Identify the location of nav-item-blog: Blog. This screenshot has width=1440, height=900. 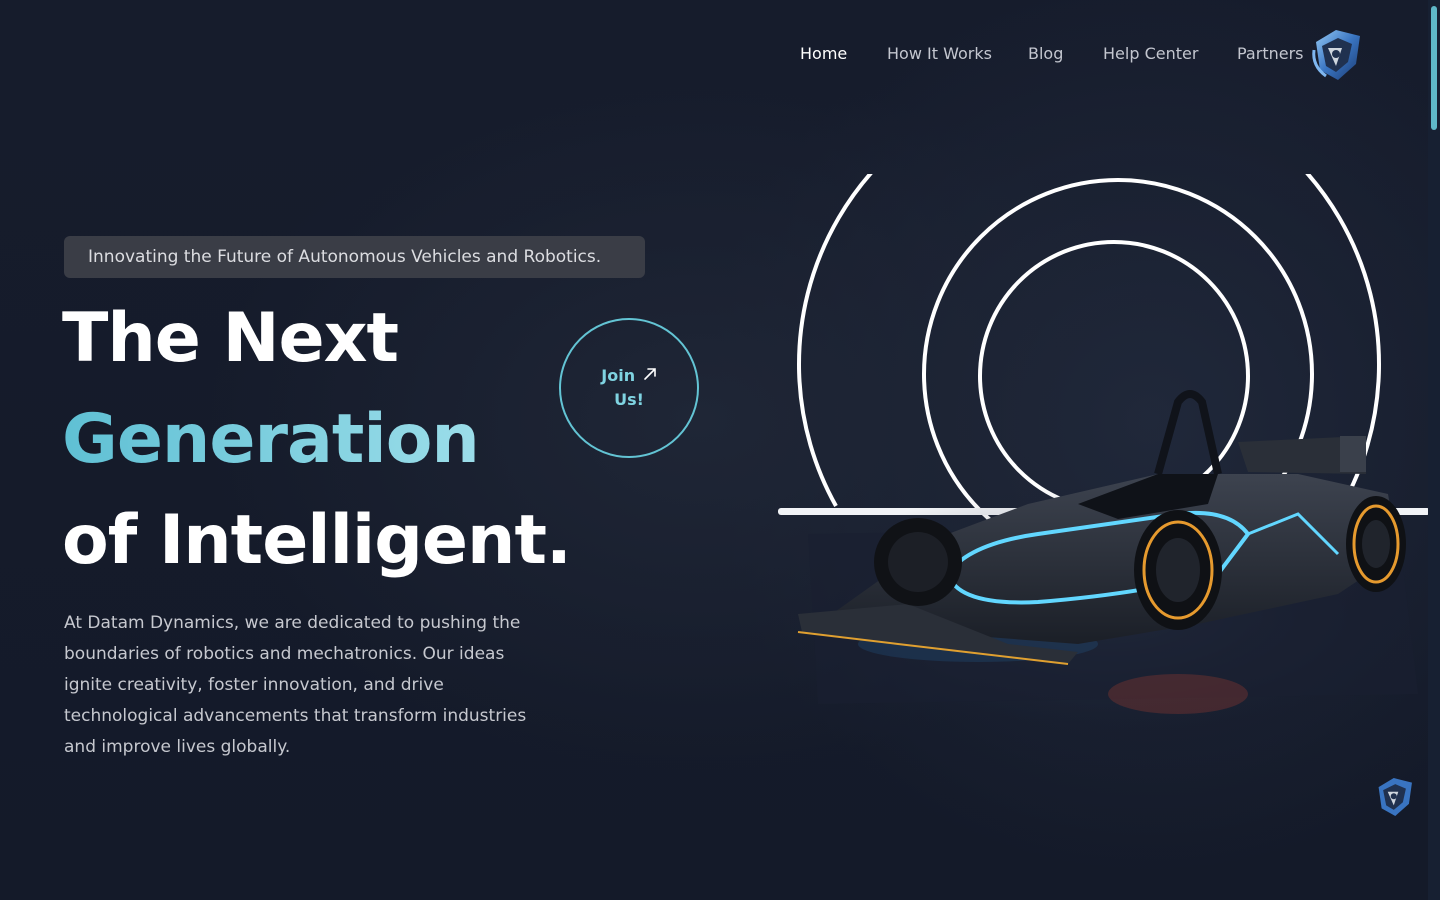
(1045, 53).